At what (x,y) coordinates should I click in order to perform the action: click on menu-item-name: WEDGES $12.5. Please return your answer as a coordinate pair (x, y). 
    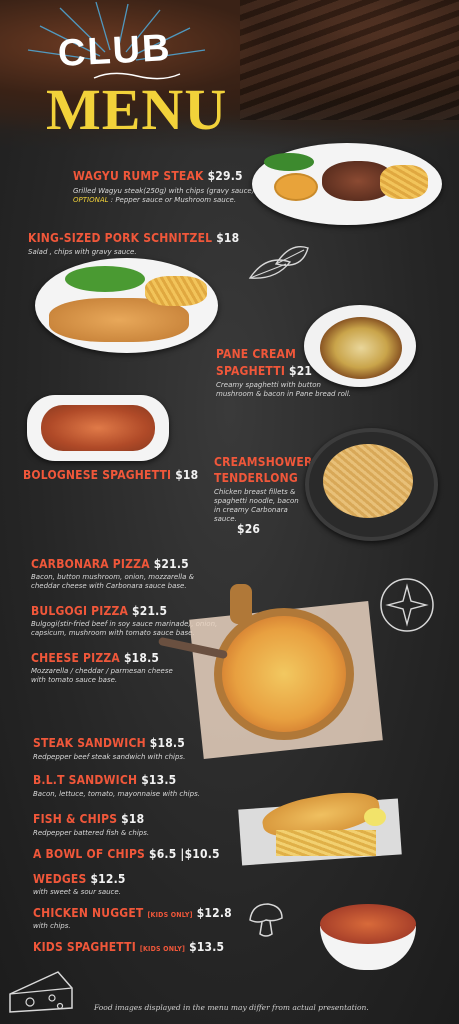
    Looking at the image, I should click on (79, 879).